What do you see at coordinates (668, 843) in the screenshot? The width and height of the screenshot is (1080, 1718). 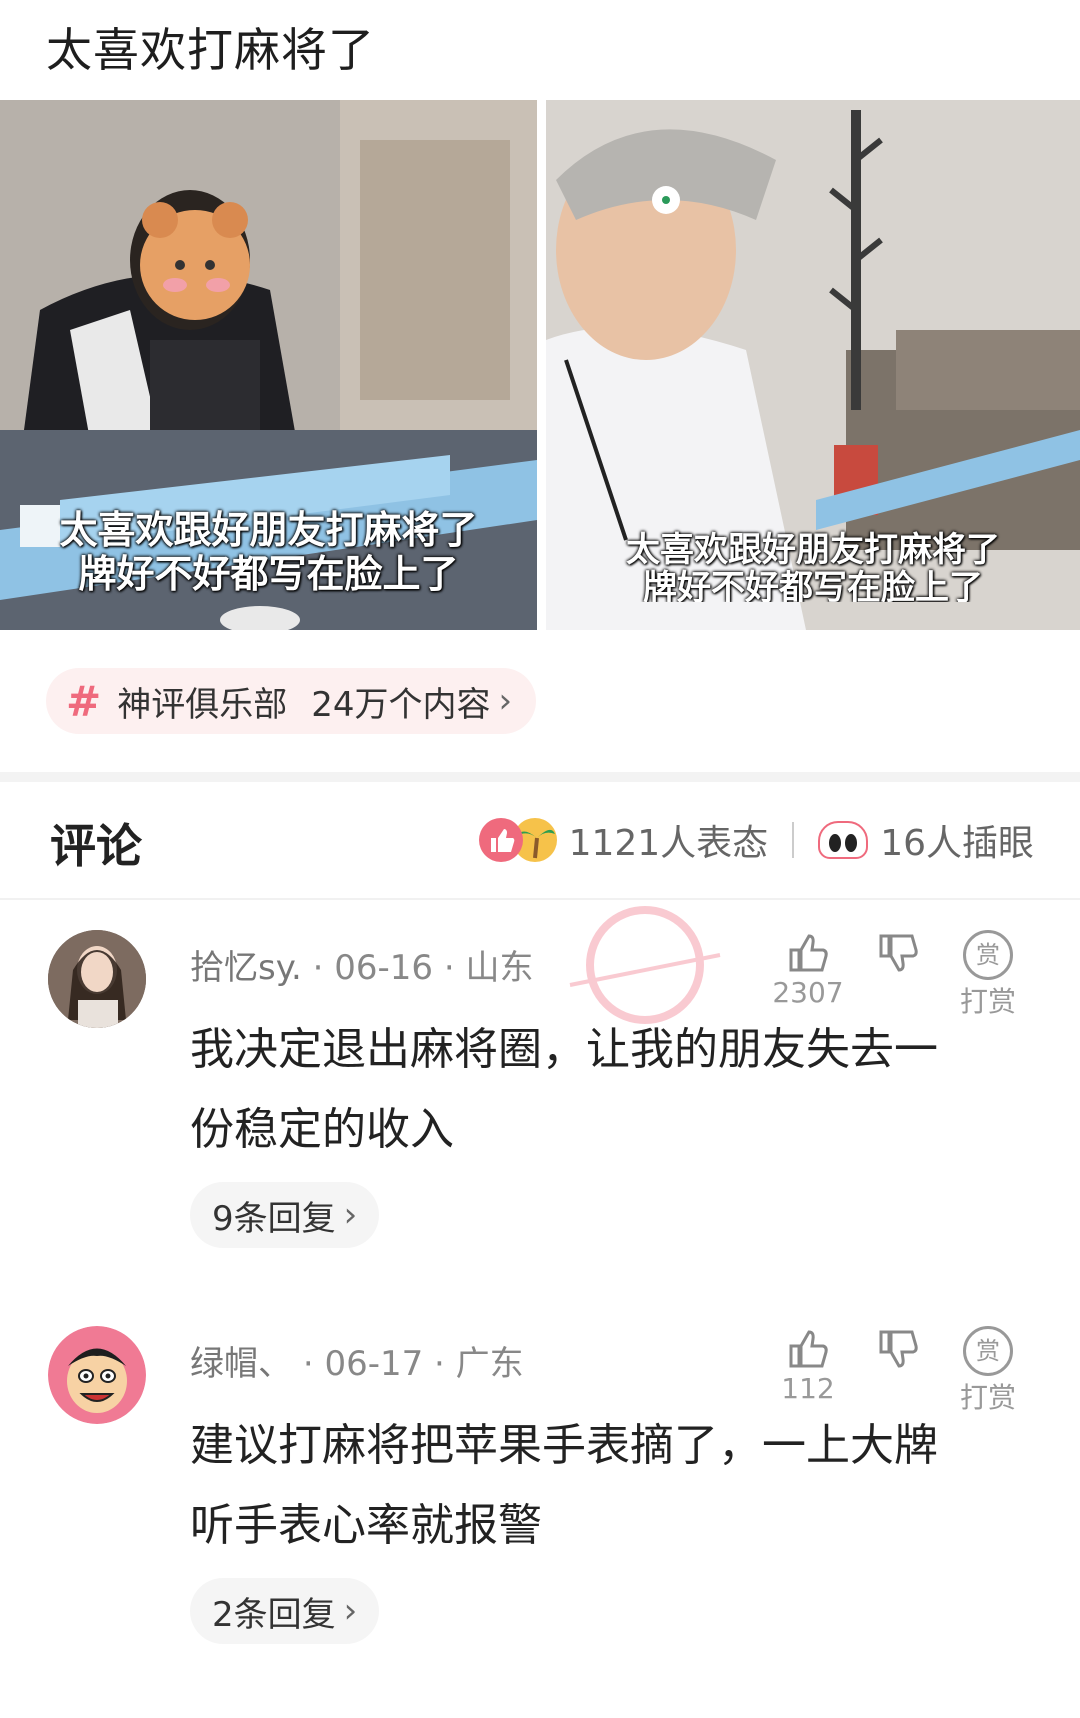 I see `reactions-count: 1121人表态` at bounding box center [668, 843].